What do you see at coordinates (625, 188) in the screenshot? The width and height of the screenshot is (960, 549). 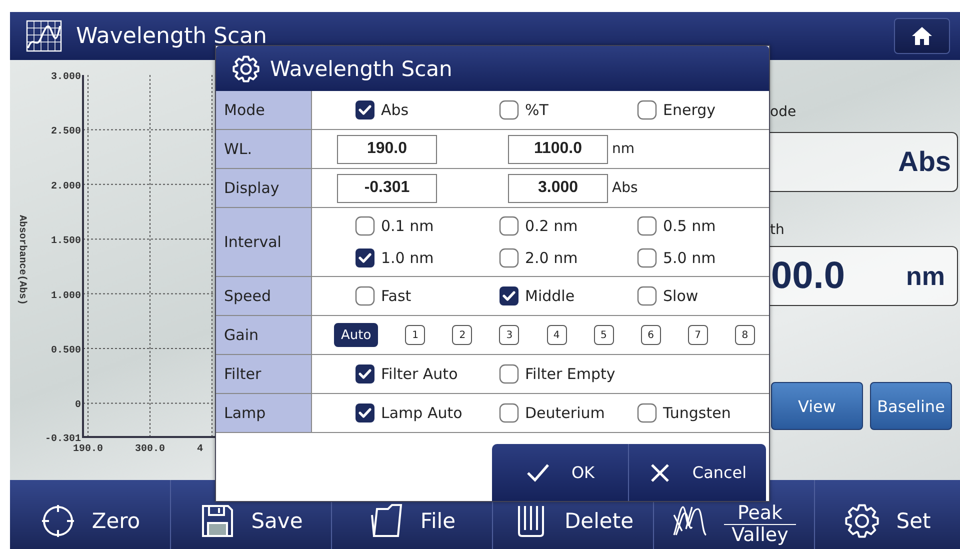 I see `unit-label: Abs` at bounding box center [625, 188].